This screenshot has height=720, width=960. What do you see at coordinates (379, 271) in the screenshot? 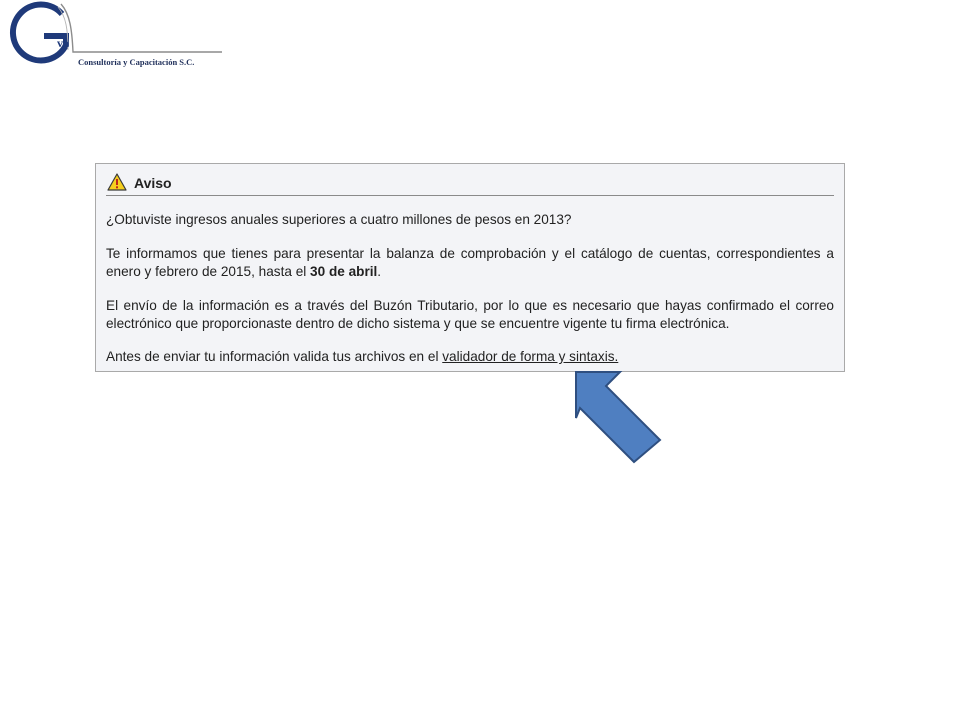
I see `deadline-end: .` at bounding box center [379, 271].